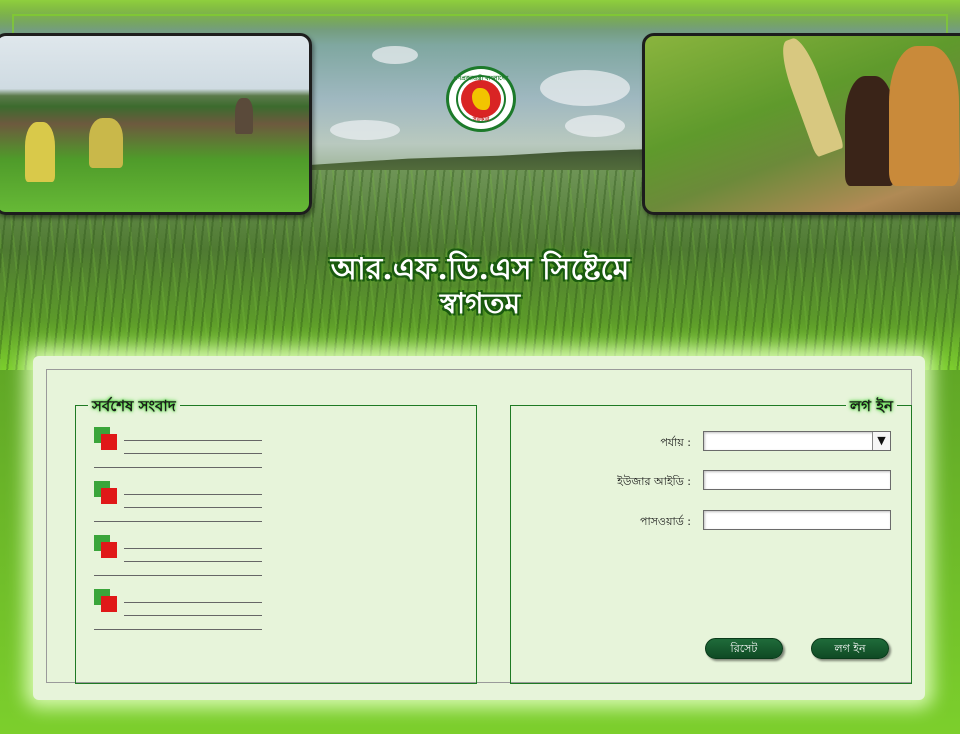 The width and height of the screenshot is (960, 734). I want to click on emblem-bottom-text: সরকার, so click(481, 119).